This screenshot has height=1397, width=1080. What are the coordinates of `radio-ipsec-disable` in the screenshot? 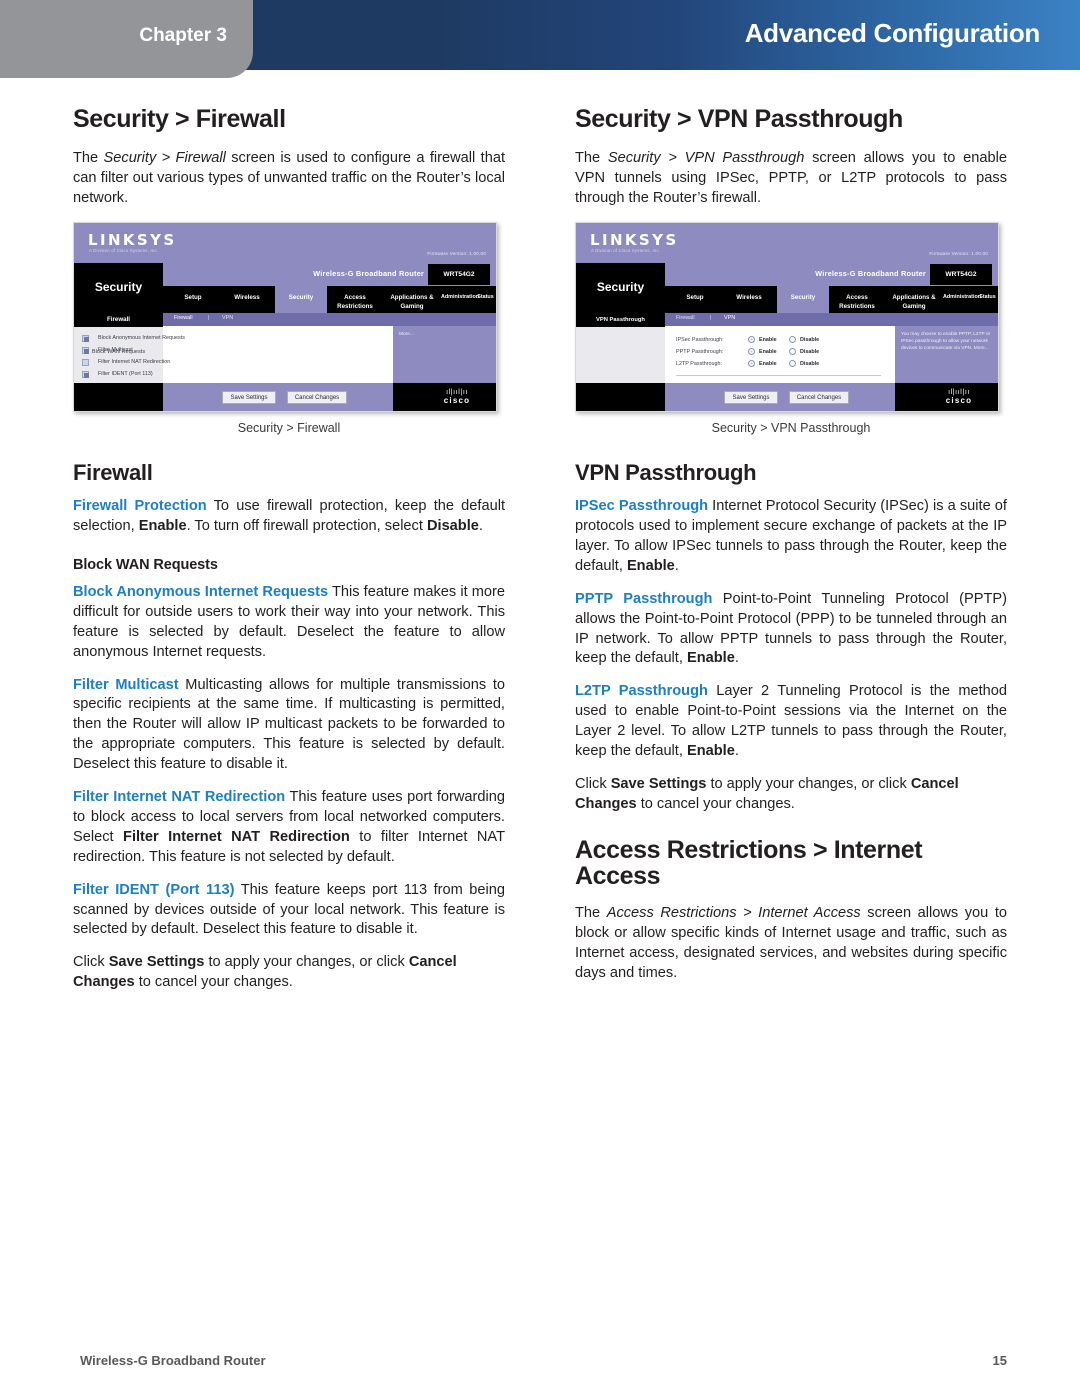 It's located at (792, 339).